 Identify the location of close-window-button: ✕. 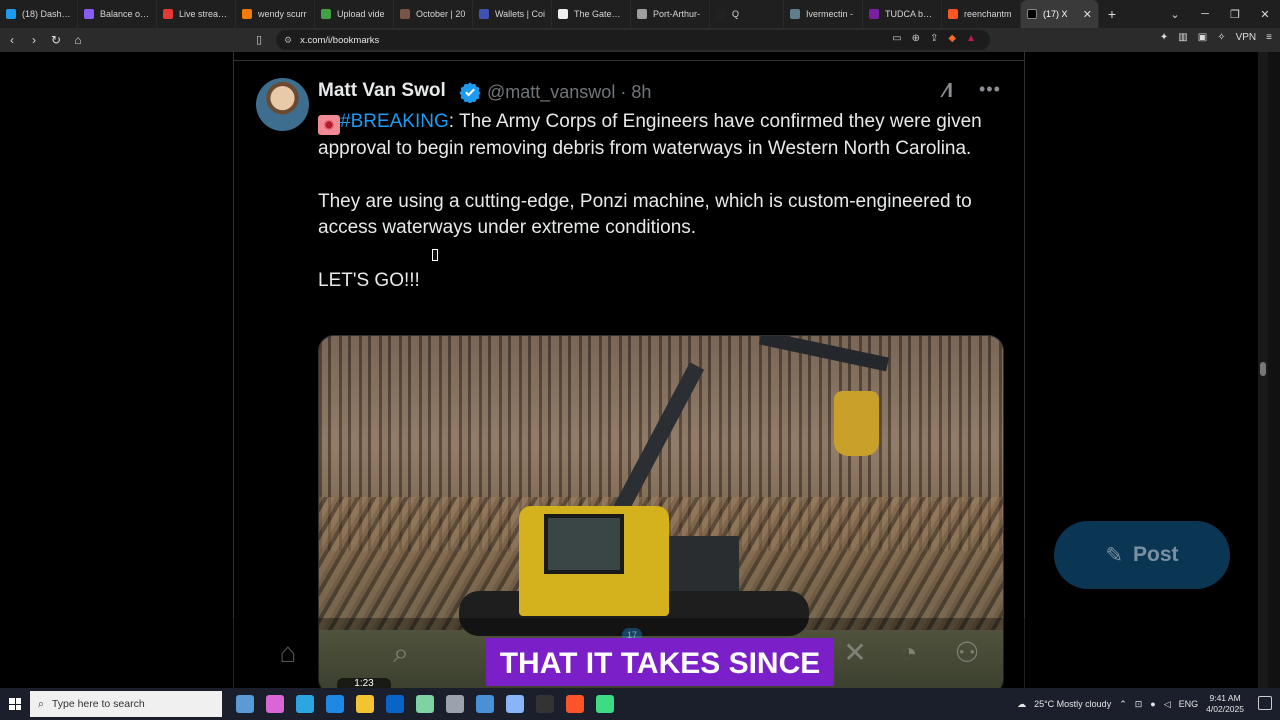
(1265, 14).